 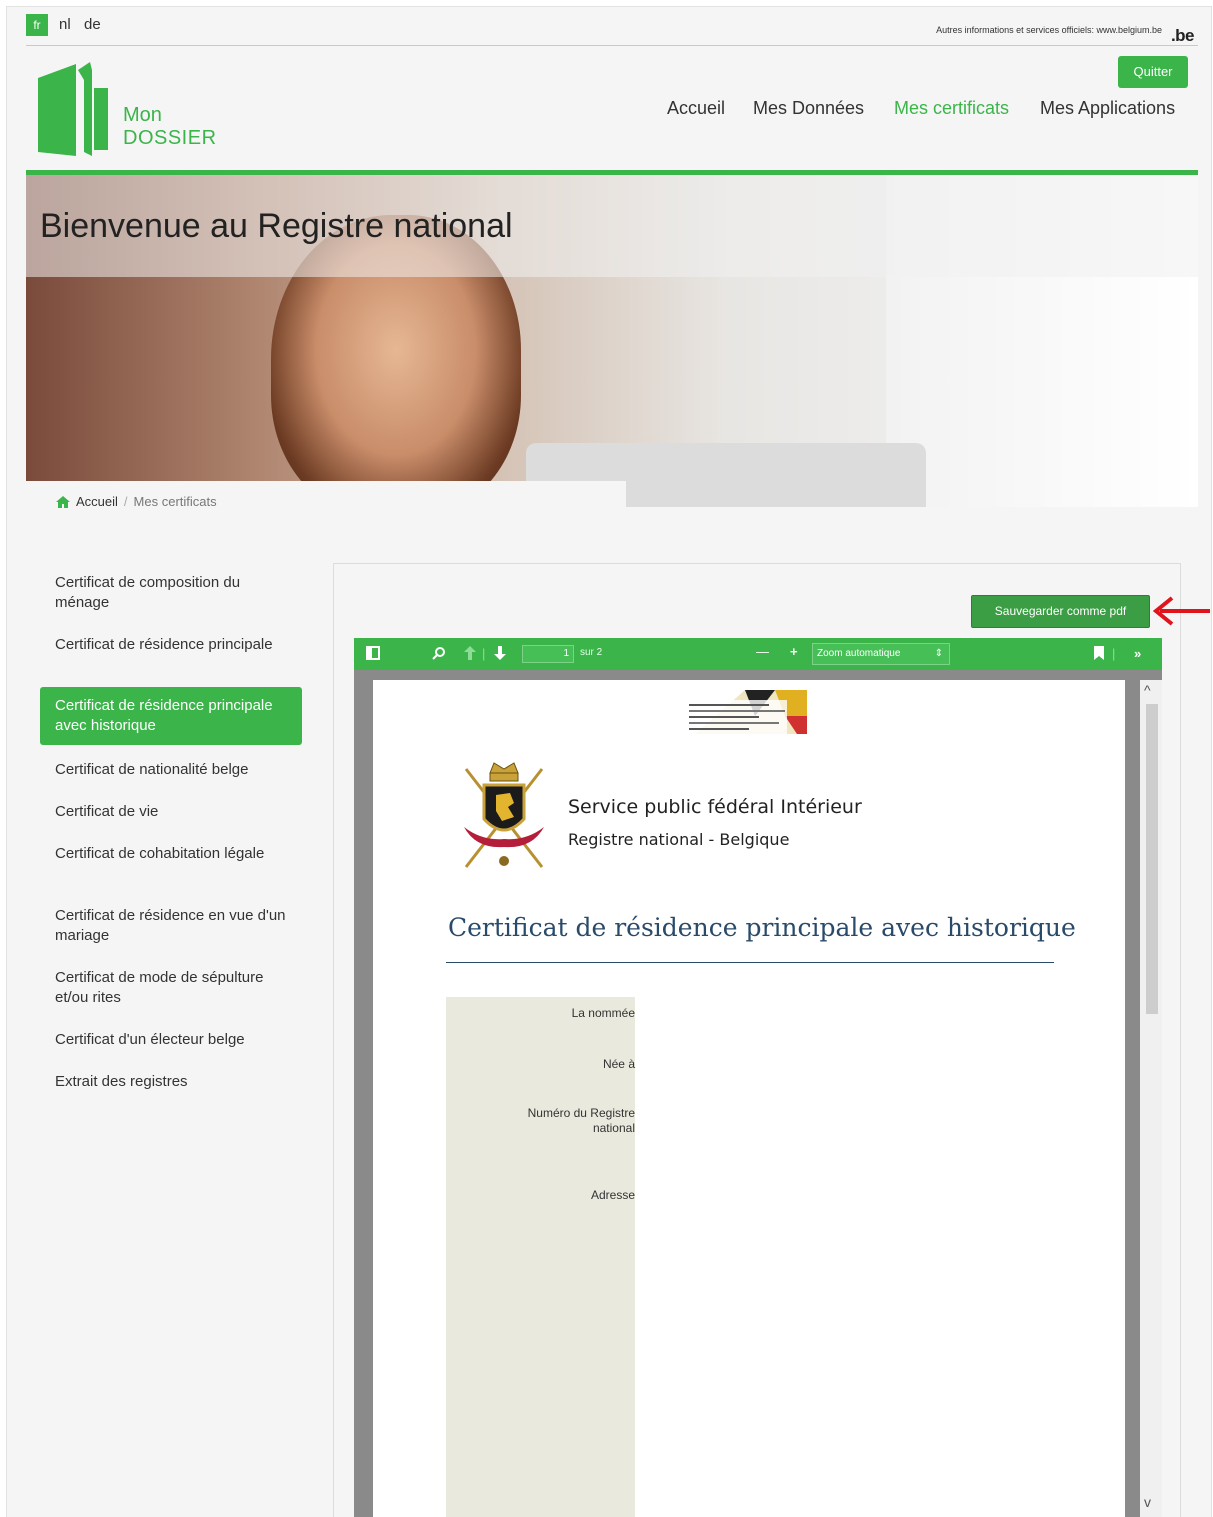 I want to click on mon-dossier-logo: Mon DOSSIER, so click(x=133, y=110).